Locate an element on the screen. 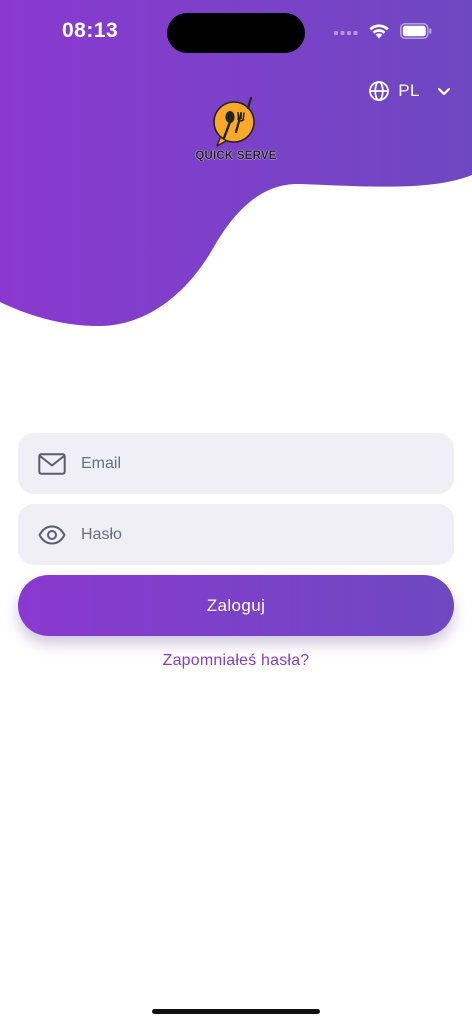 The height and width of the screenshot is (1024, 472). language-label: PL is located at coordinates (409, 90).